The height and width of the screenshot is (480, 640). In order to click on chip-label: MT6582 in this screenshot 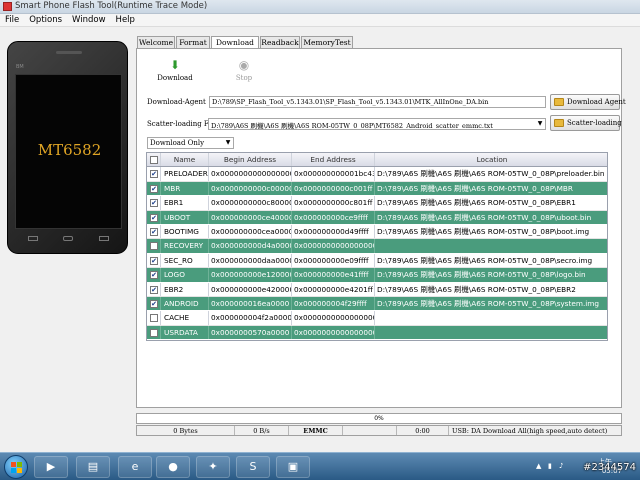, I will do `click(69, 150)`.